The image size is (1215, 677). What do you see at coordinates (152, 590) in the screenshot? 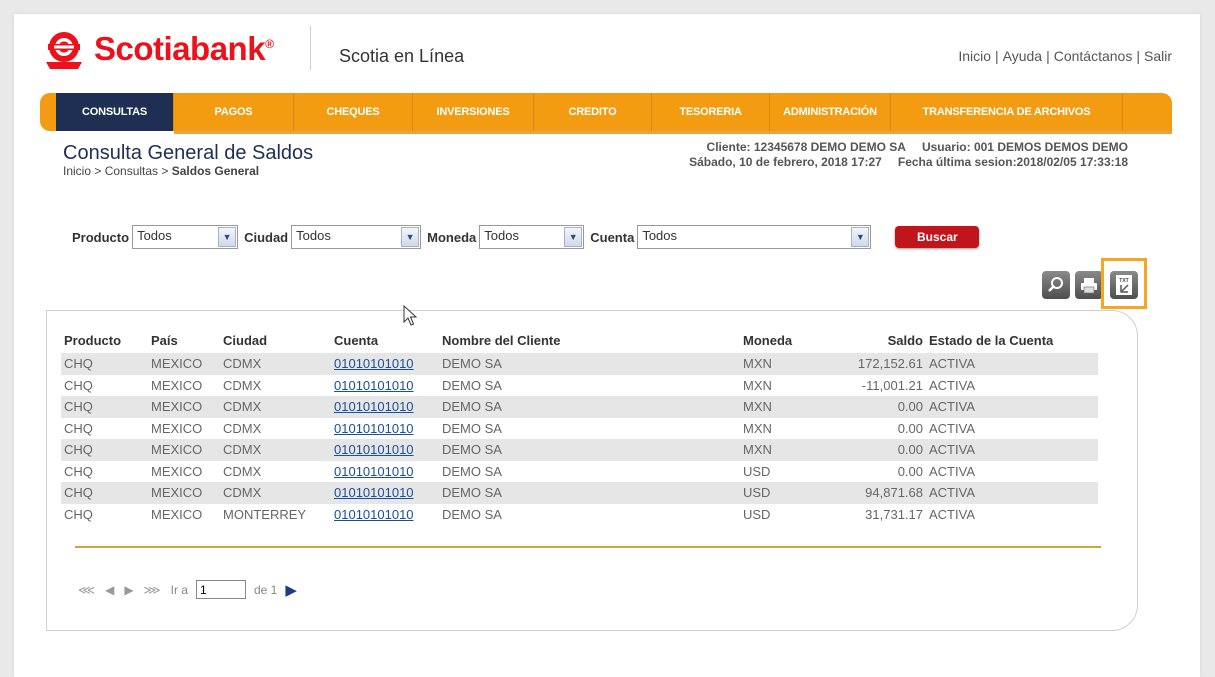
I see `last-page-icon: ⋙` at bounding box center [152, 590].